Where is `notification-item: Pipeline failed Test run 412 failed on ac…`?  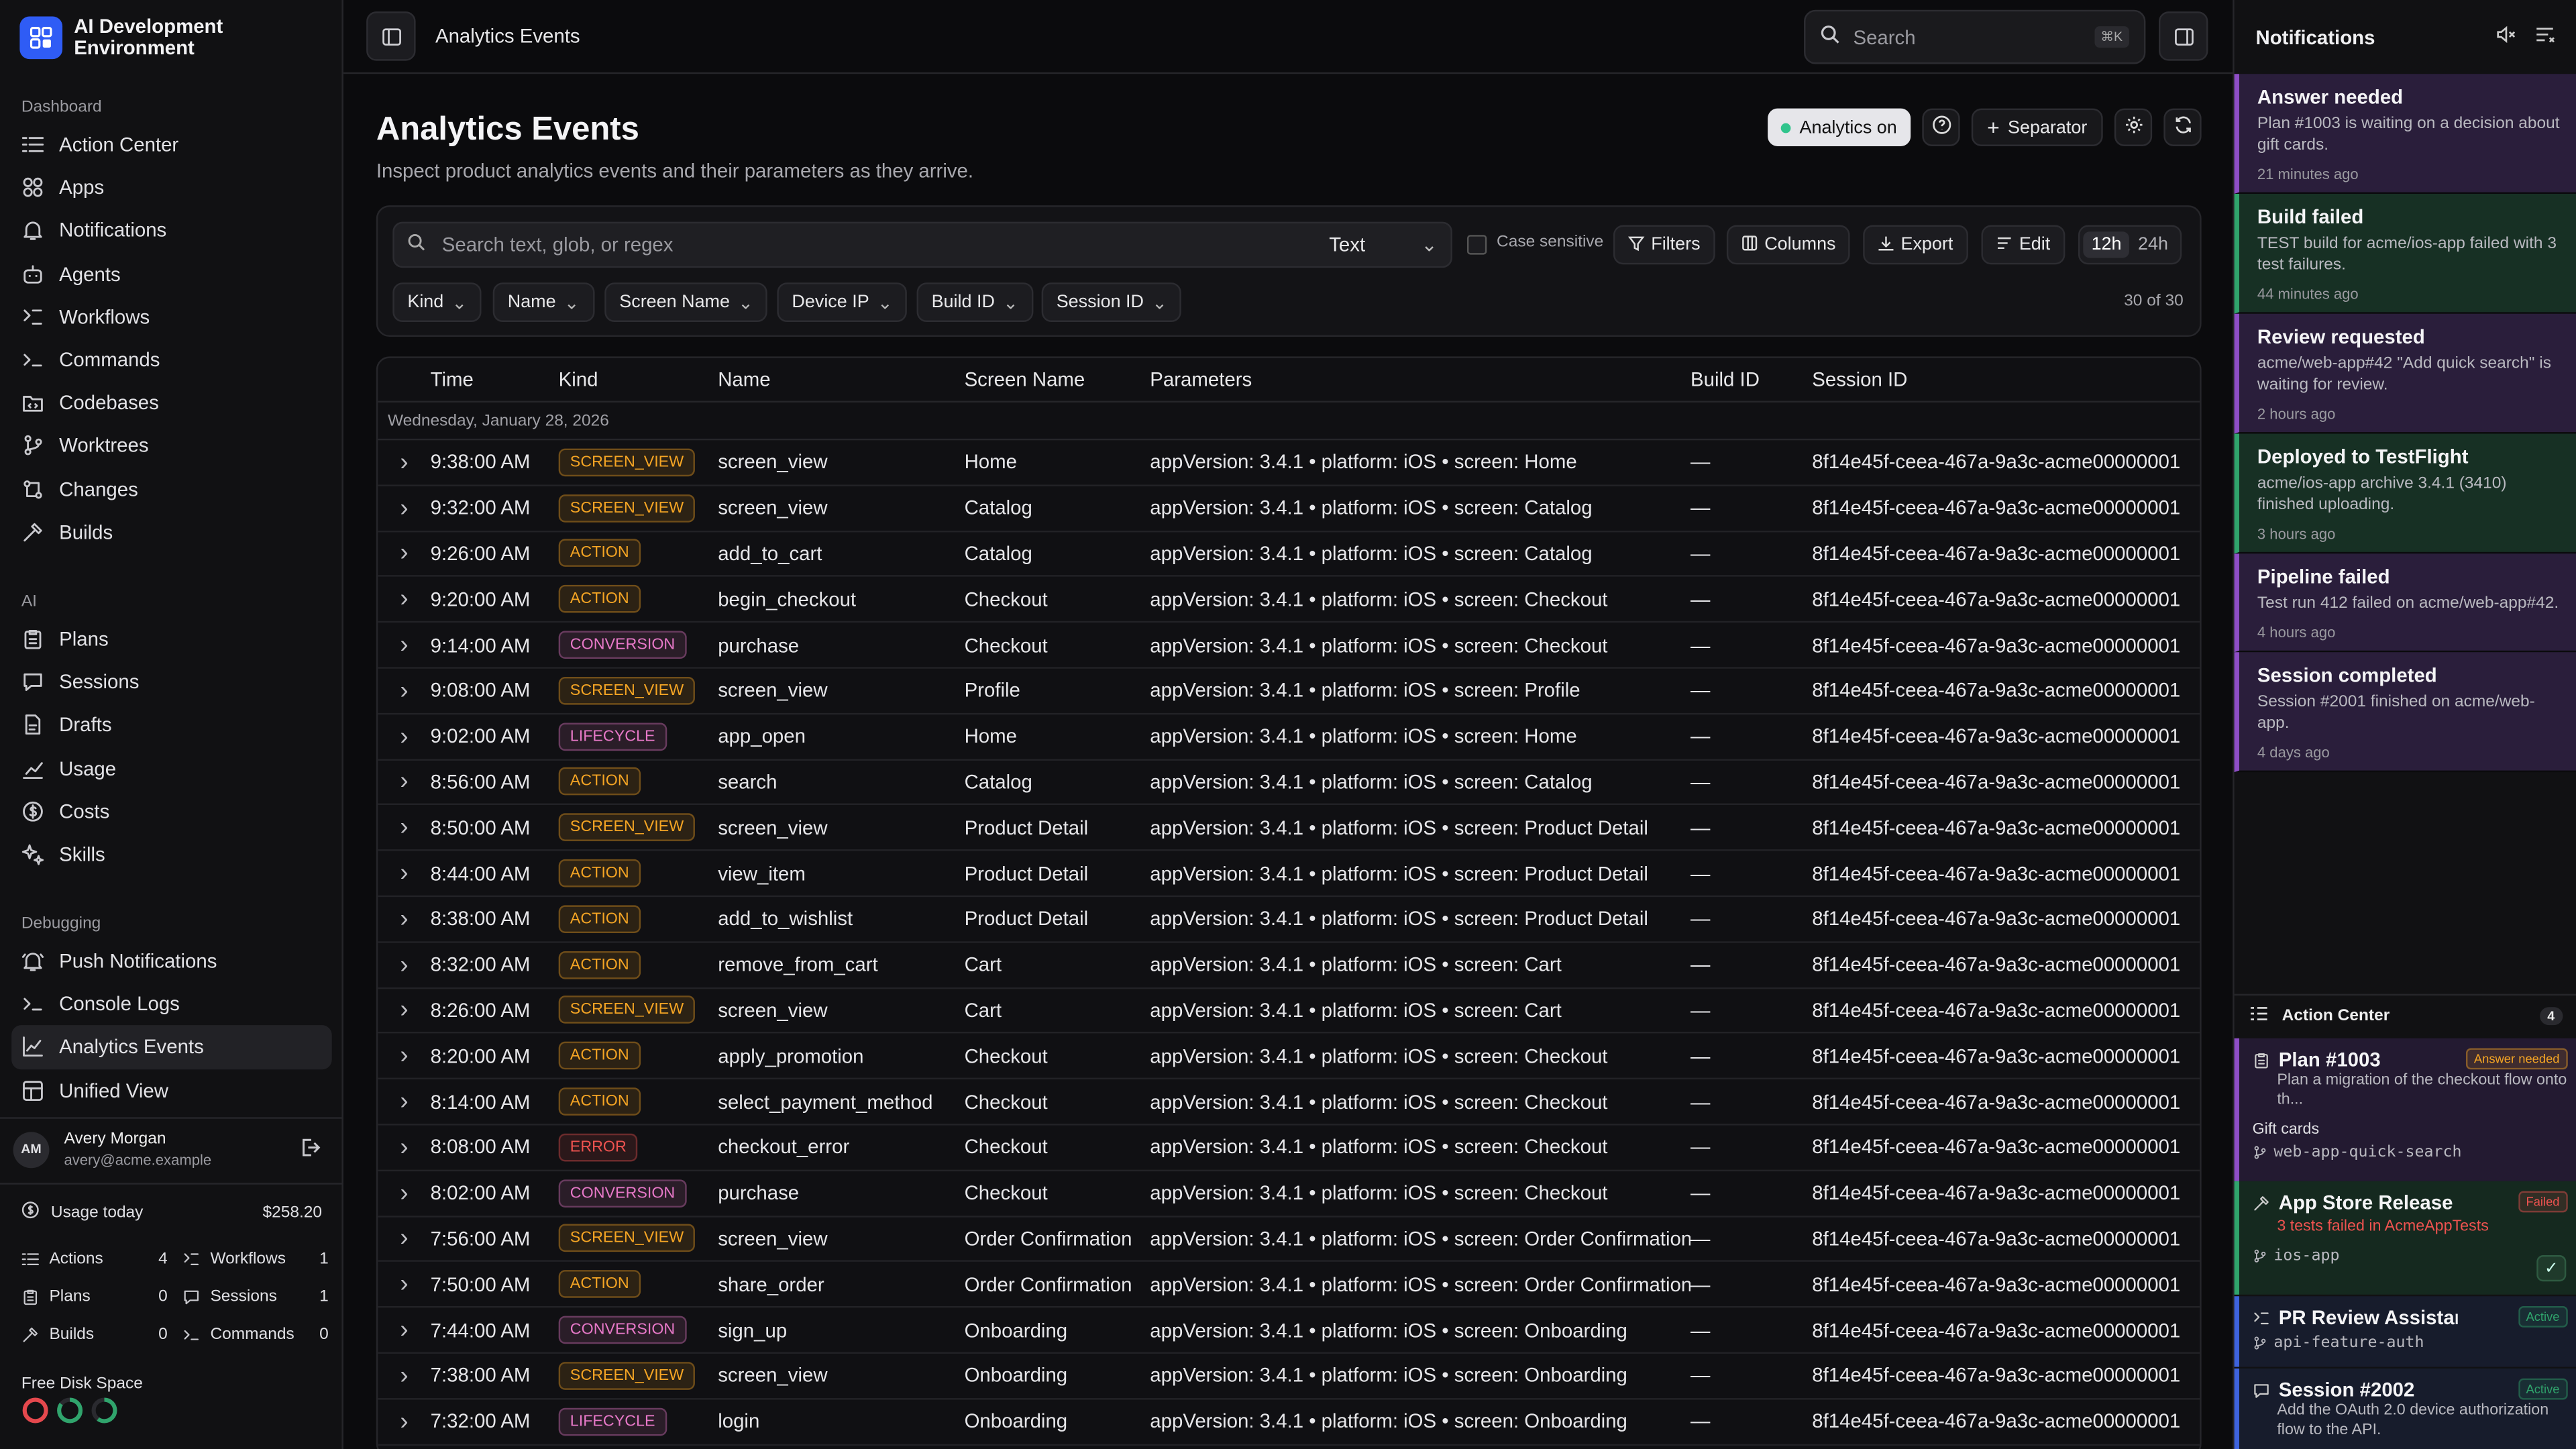
notification-item: Pipeline failed Test run 412 failed on ac… is located at coordinates (2405, 603).